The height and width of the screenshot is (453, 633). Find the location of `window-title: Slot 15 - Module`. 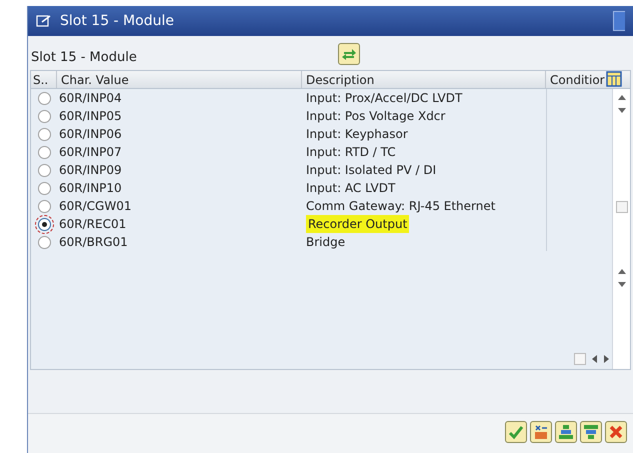

window-title: Slot 15 - Module is located at coordinates (117, 21).